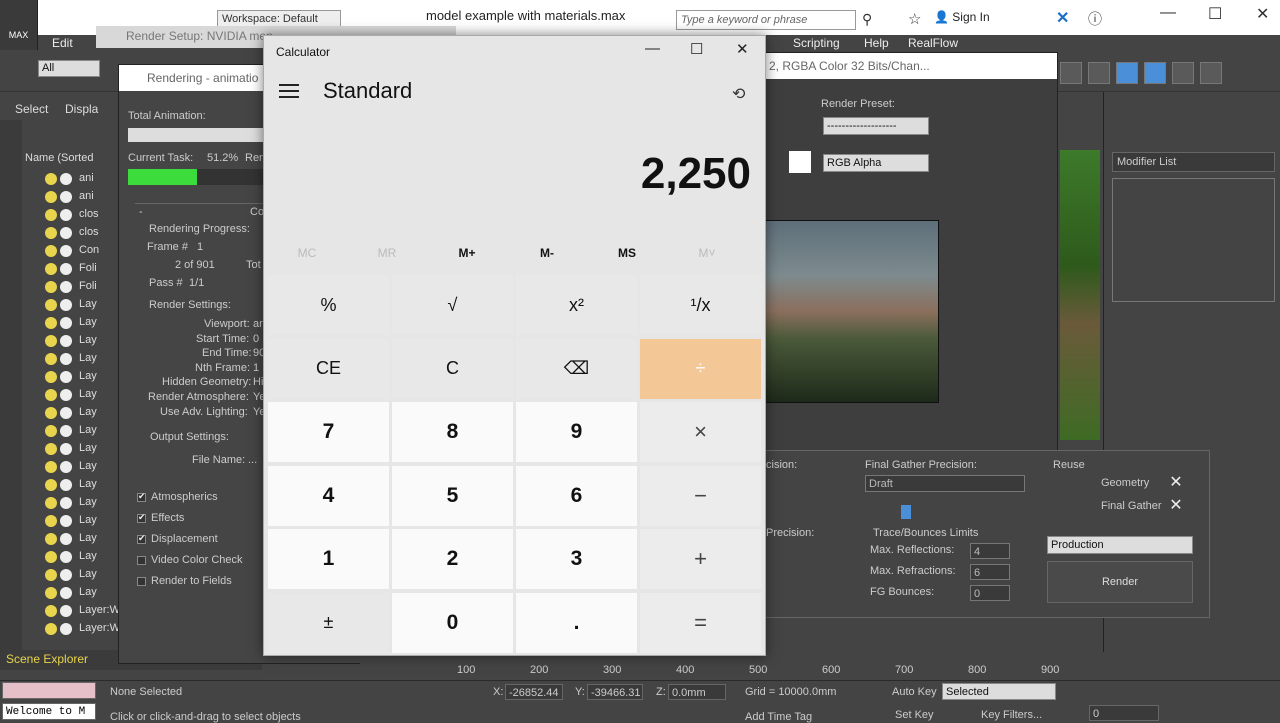 This screenshot has width=1280, height=723. What do you see at coordinates (1211, 73) in the screenshot?
I see `teapot-iterative-icon` at bounding box center [1211, 73].